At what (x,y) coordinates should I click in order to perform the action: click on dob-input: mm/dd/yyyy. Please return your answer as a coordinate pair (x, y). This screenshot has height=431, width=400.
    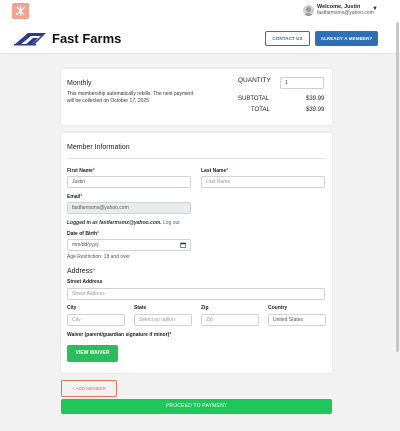
    Looking at the image, I should click on (129, 245).